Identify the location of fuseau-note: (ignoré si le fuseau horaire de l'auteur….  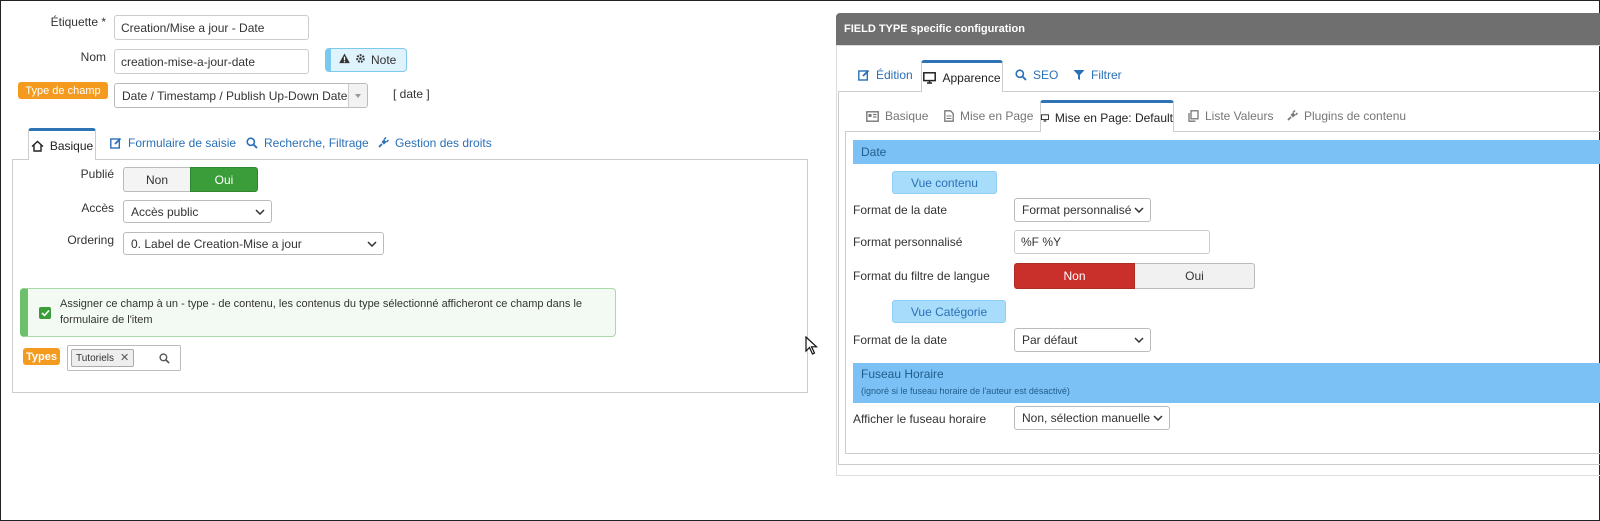
(965, 391).